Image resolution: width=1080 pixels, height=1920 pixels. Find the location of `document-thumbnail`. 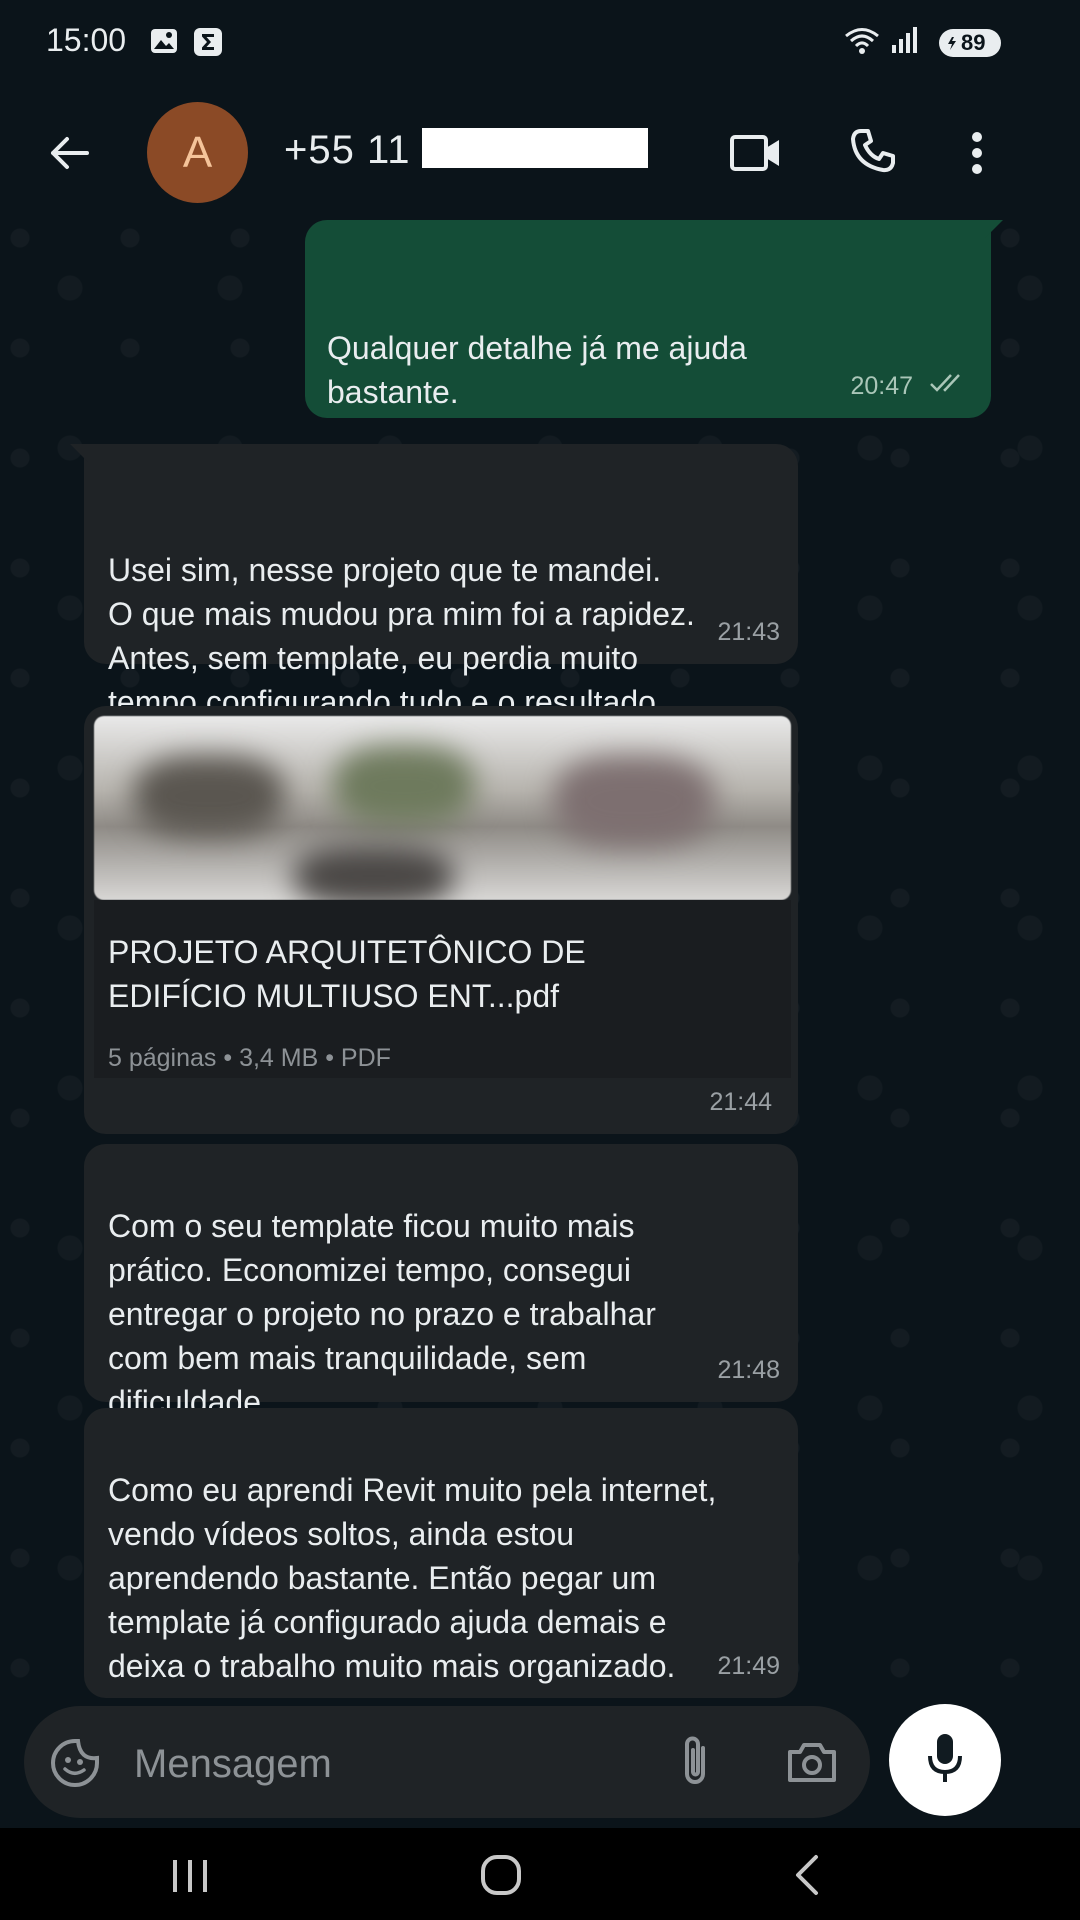

document-thumbnail is located at coordinates (442, 808).